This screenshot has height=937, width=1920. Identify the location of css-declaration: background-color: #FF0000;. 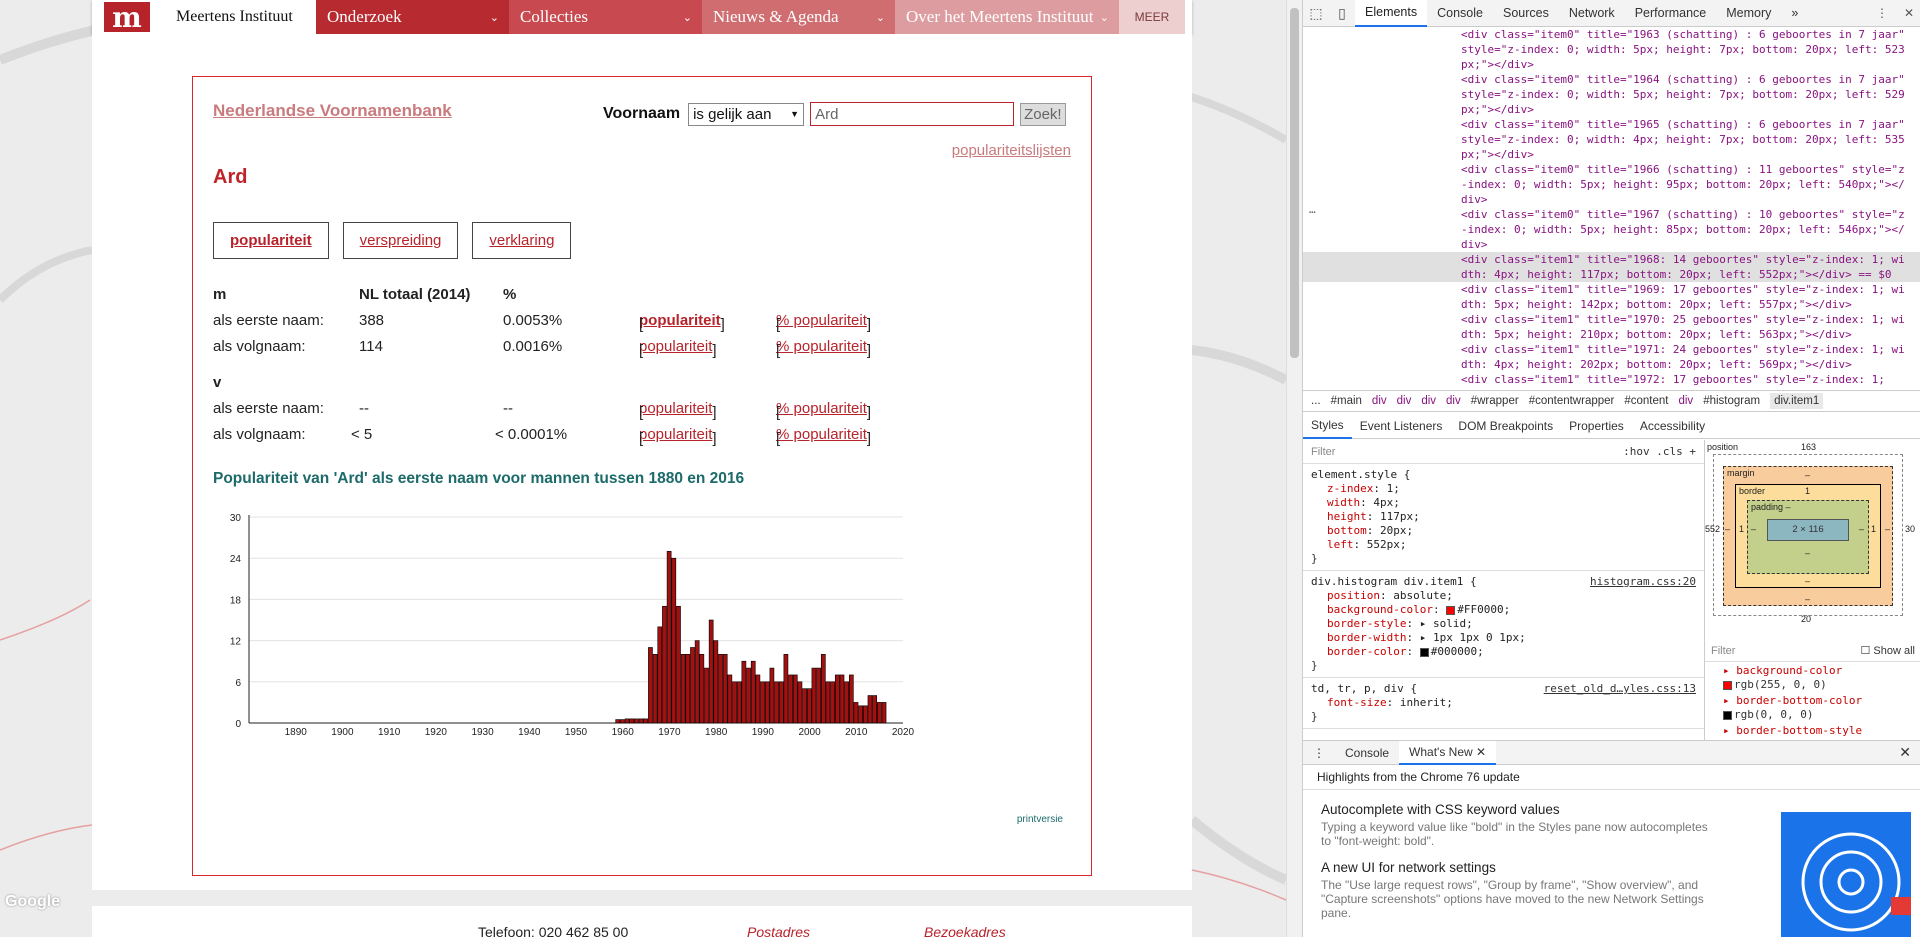
(1503, 610).